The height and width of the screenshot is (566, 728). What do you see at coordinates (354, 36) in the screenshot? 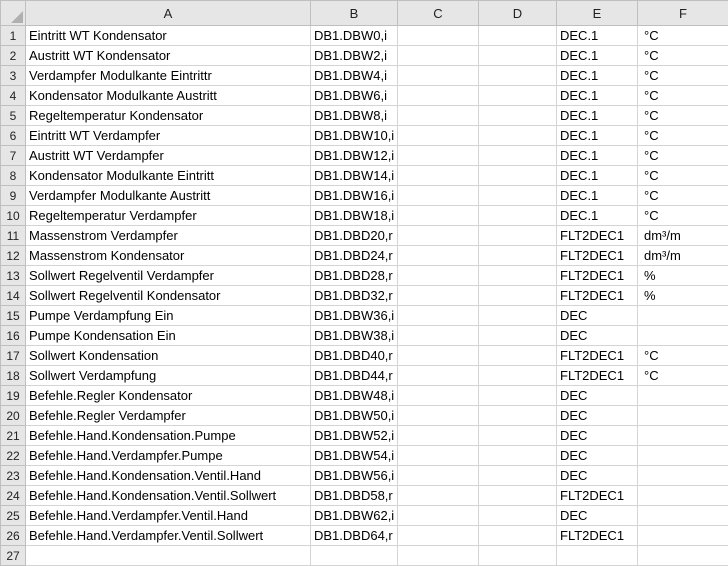
I see `cell-b: DB1.DBW0,i` at bounding box center [354, 36].